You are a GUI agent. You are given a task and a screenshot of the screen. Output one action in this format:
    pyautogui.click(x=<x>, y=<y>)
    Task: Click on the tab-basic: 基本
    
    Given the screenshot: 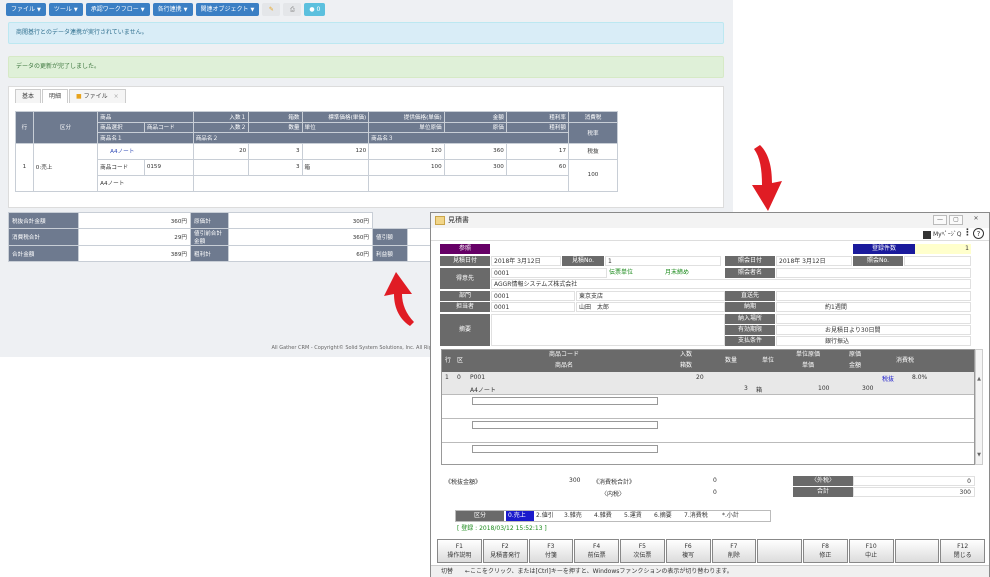 What is the action you would take?
    pyautogui.click(x=28, y=96)
    